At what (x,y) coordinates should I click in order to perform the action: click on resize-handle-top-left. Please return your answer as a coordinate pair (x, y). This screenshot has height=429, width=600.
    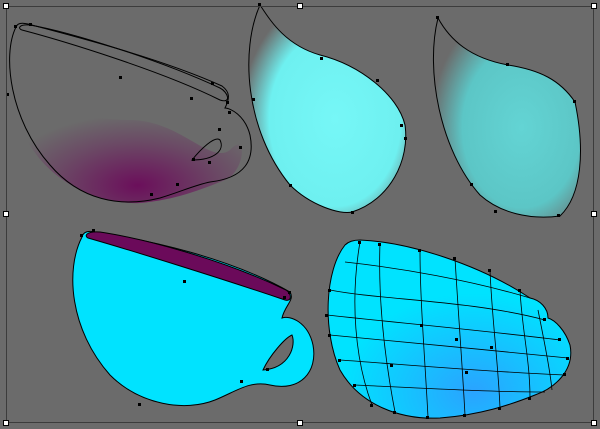
    Looking at the image, I should click on (6, 6).